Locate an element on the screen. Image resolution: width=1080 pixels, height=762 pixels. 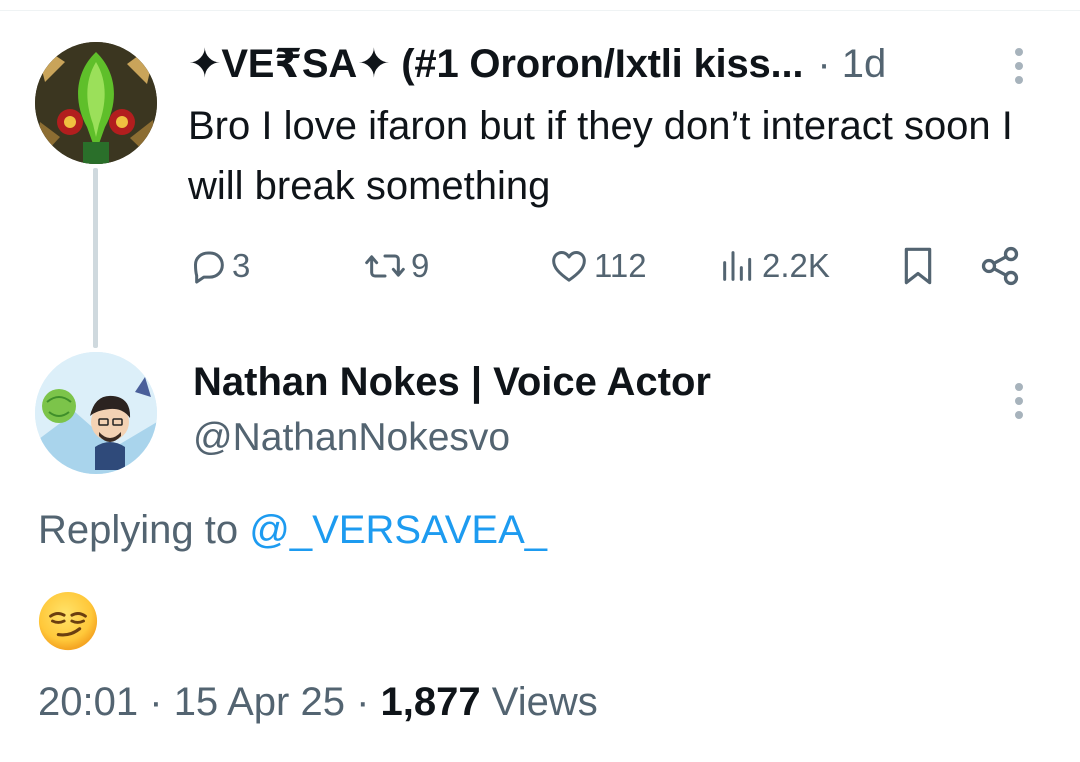
repost-action: 9 is located at coordinates (396, 266).